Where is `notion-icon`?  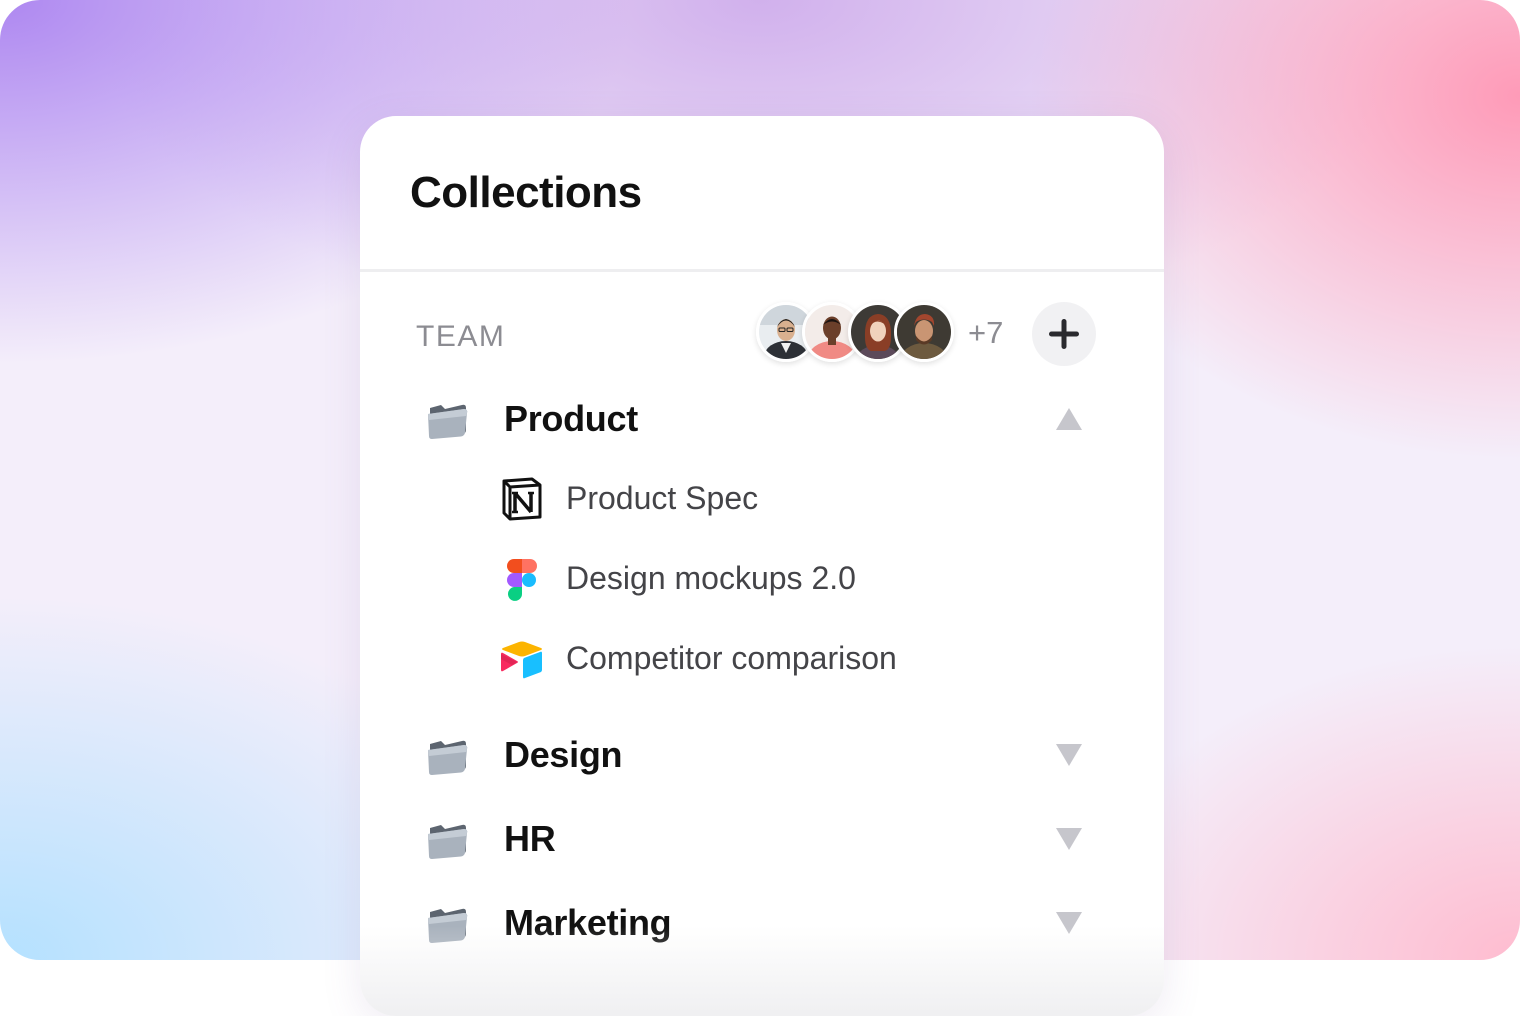
notion-icon is located at coordinates (522, 499).